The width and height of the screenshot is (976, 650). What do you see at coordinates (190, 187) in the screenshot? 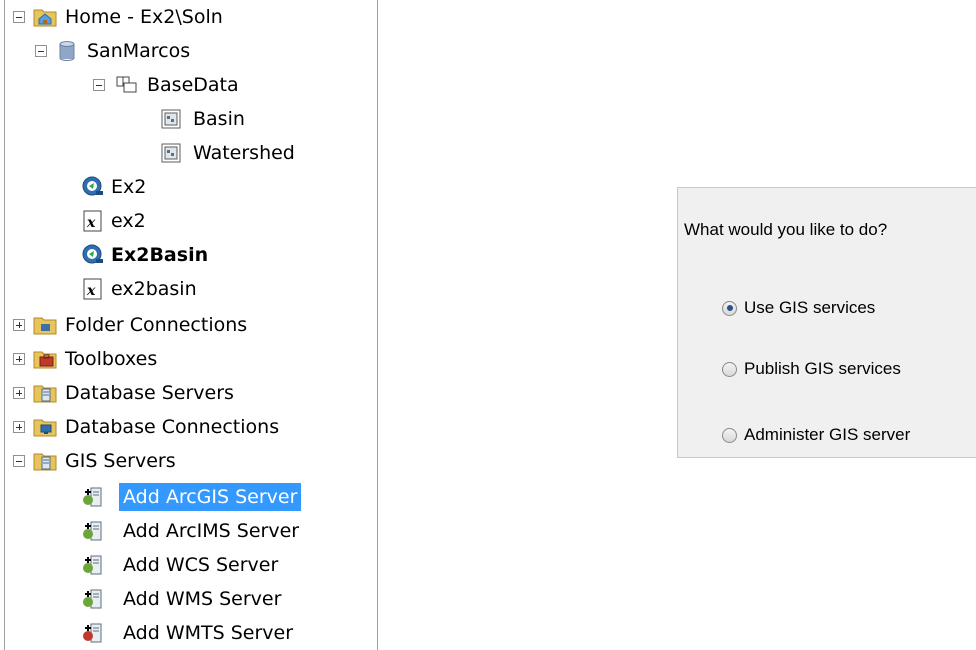
I see `tree-item-ex2-map: Ex2` at bounding box center [190, 187].